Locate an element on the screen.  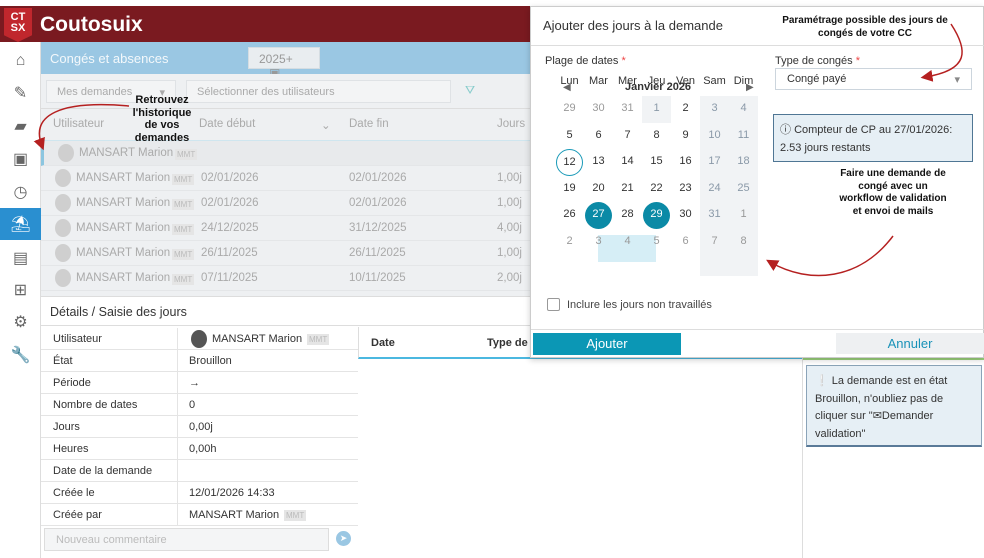
arrow-workflow is located at coordinates (830, 256).